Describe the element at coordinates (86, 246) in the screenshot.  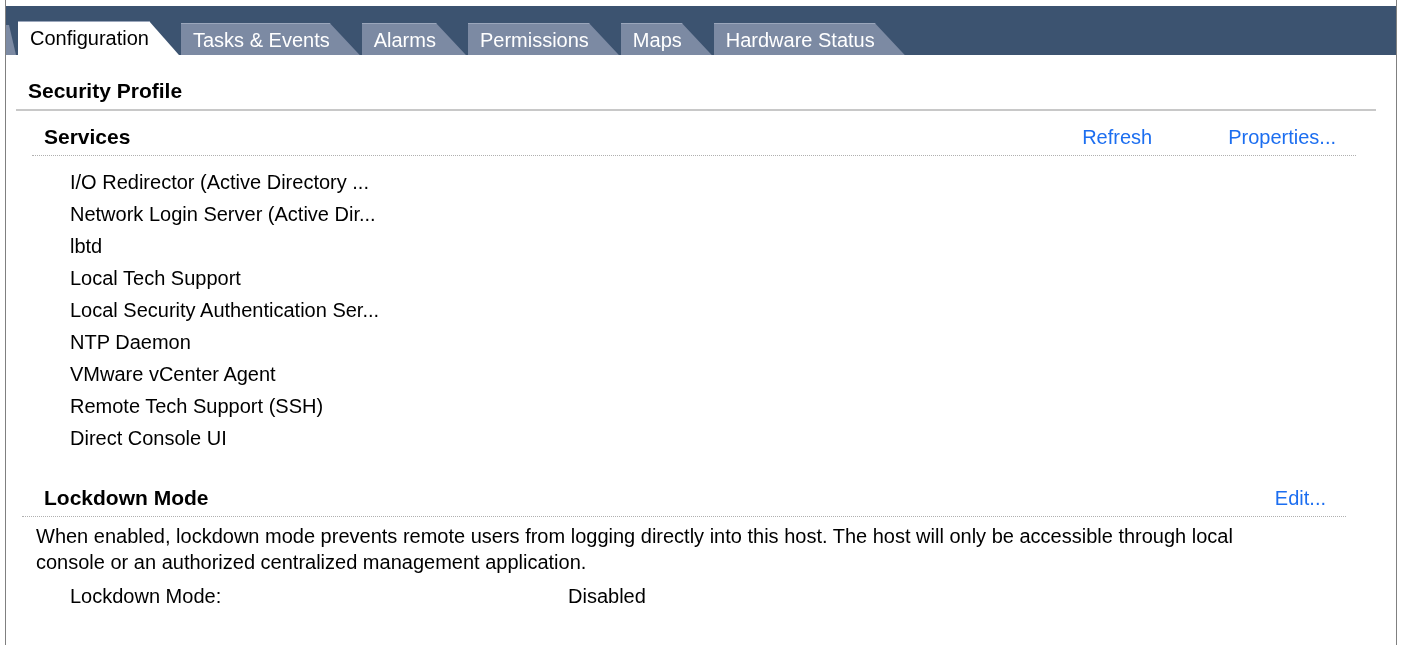
I see `service-item: lbtd` at that location.